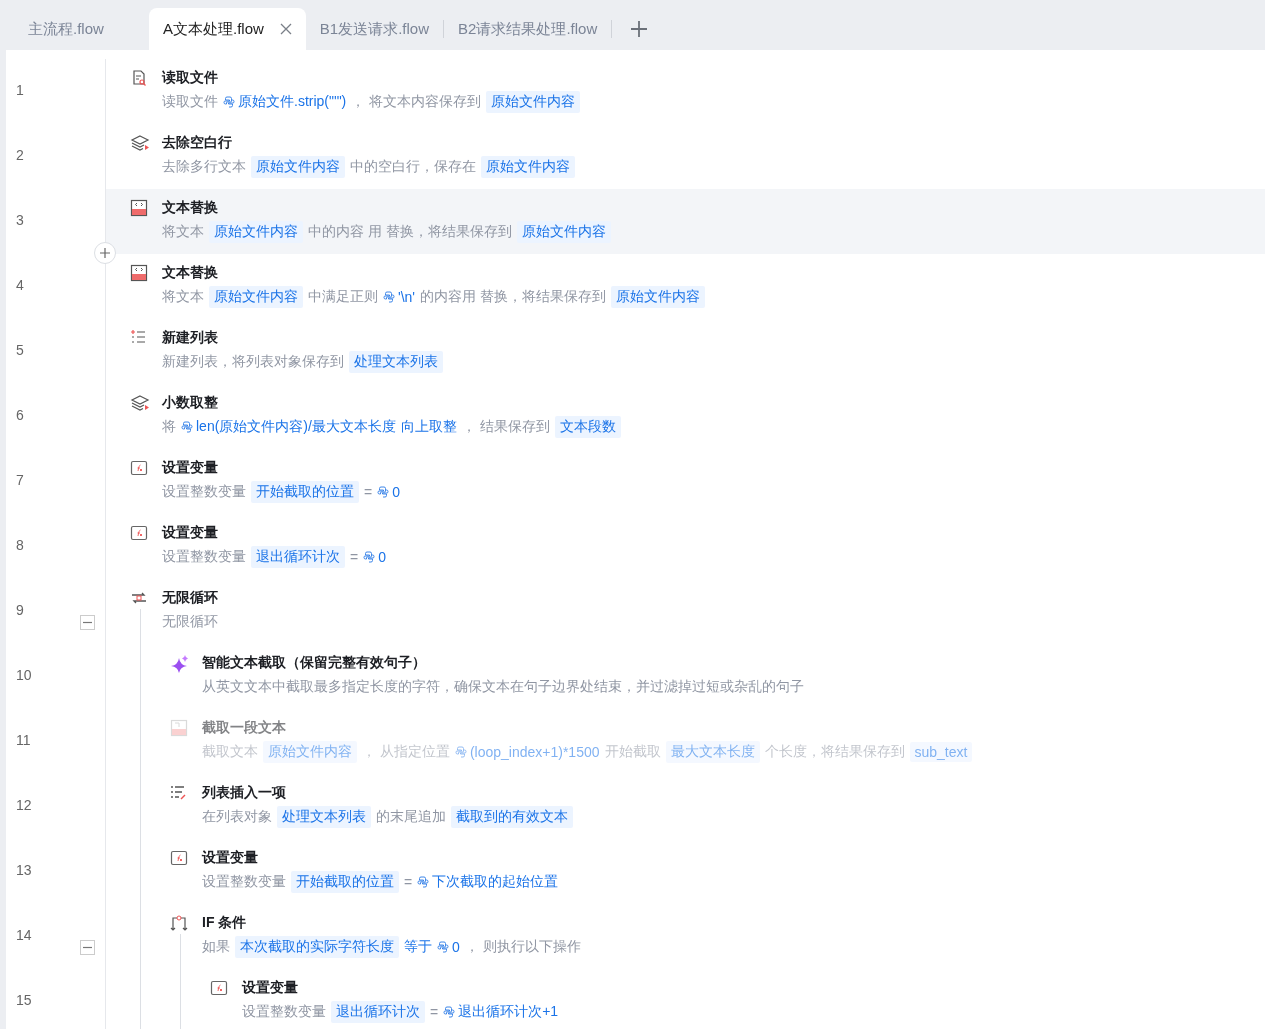  Describe the element at coordinates (587, 427) in the screenshot. I see `variable-tag: 文本段数` at that location.